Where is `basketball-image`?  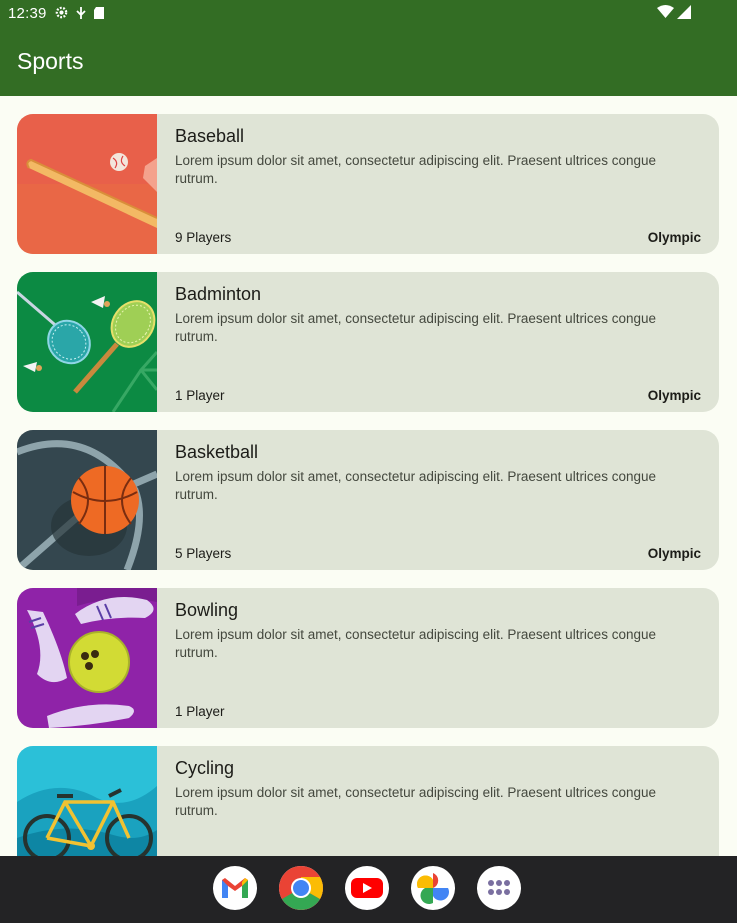
basketball-image is located at coordinates (87, 500).